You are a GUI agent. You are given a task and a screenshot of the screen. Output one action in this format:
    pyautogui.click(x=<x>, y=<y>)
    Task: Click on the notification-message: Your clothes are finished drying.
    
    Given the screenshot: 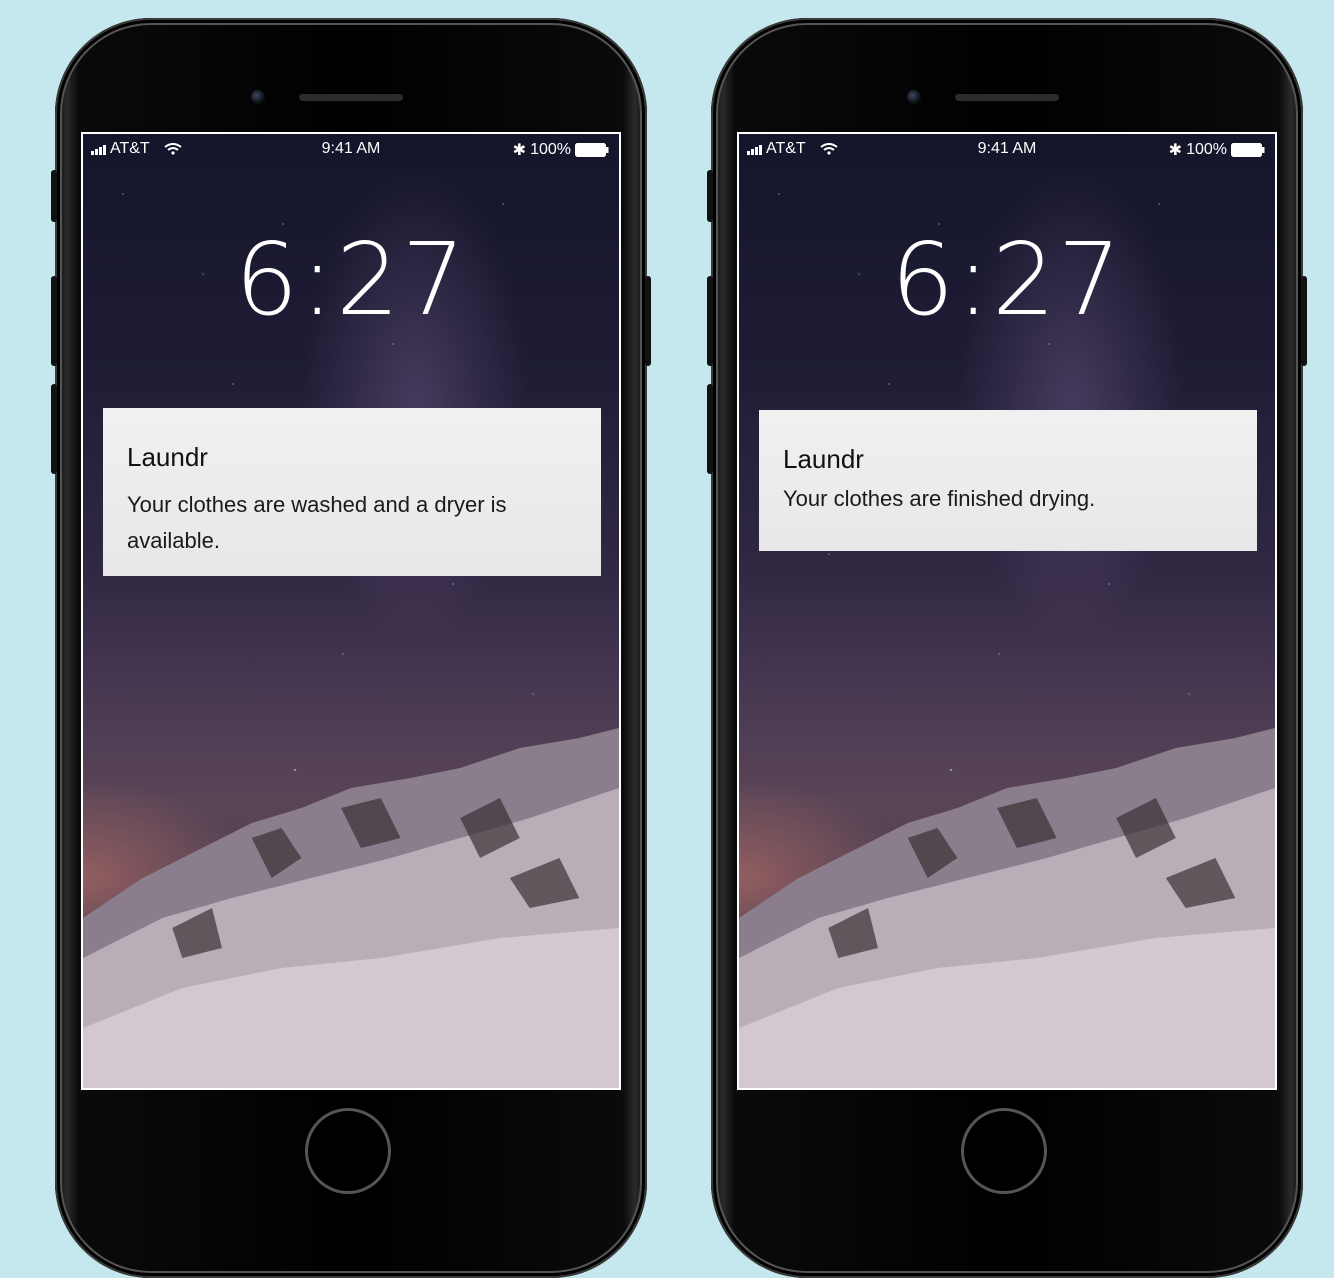 What is the action you would take?
    pyautogui.click(x=939, y=498)
    